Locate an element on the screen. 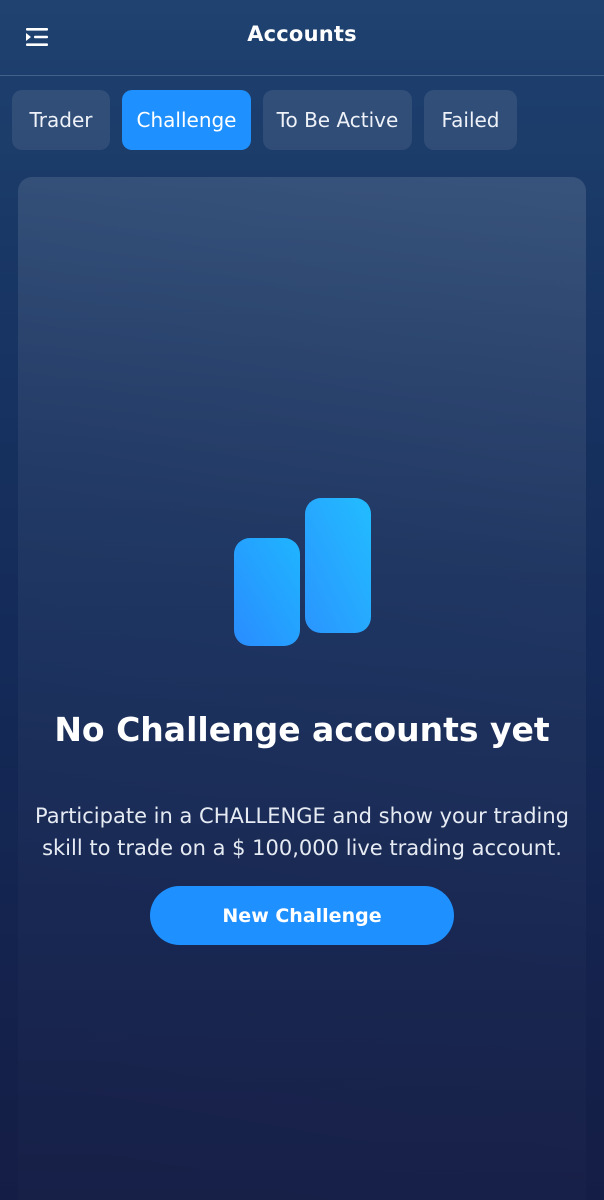 The height and width of the screenshot is (1200, 604). bar-chart-icon-tall-bar is located at coordinates (338, 565).